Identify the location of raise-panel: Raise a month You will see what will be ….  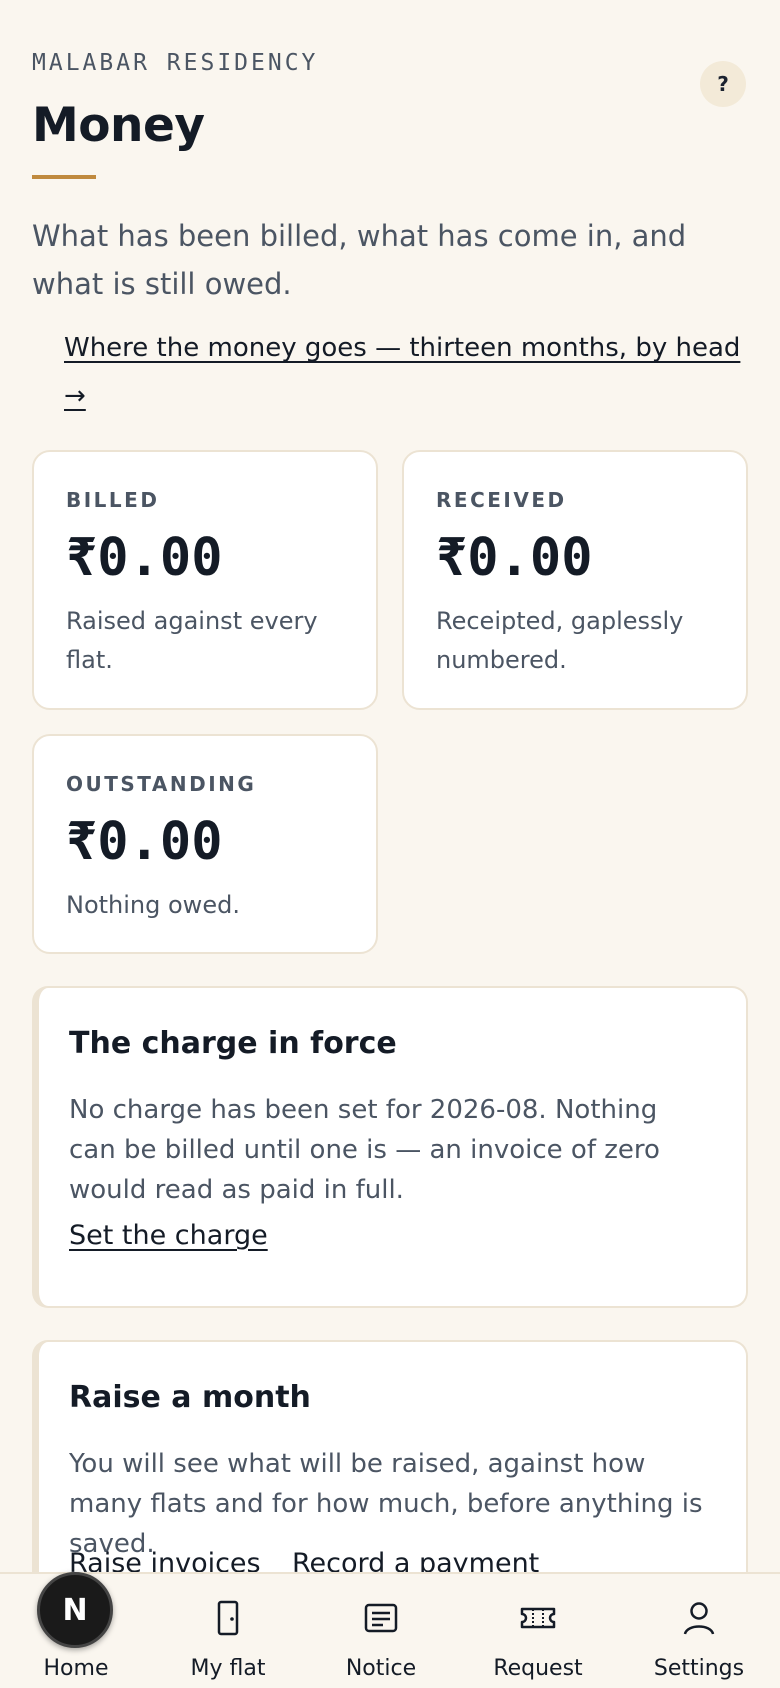
(390, 1456).